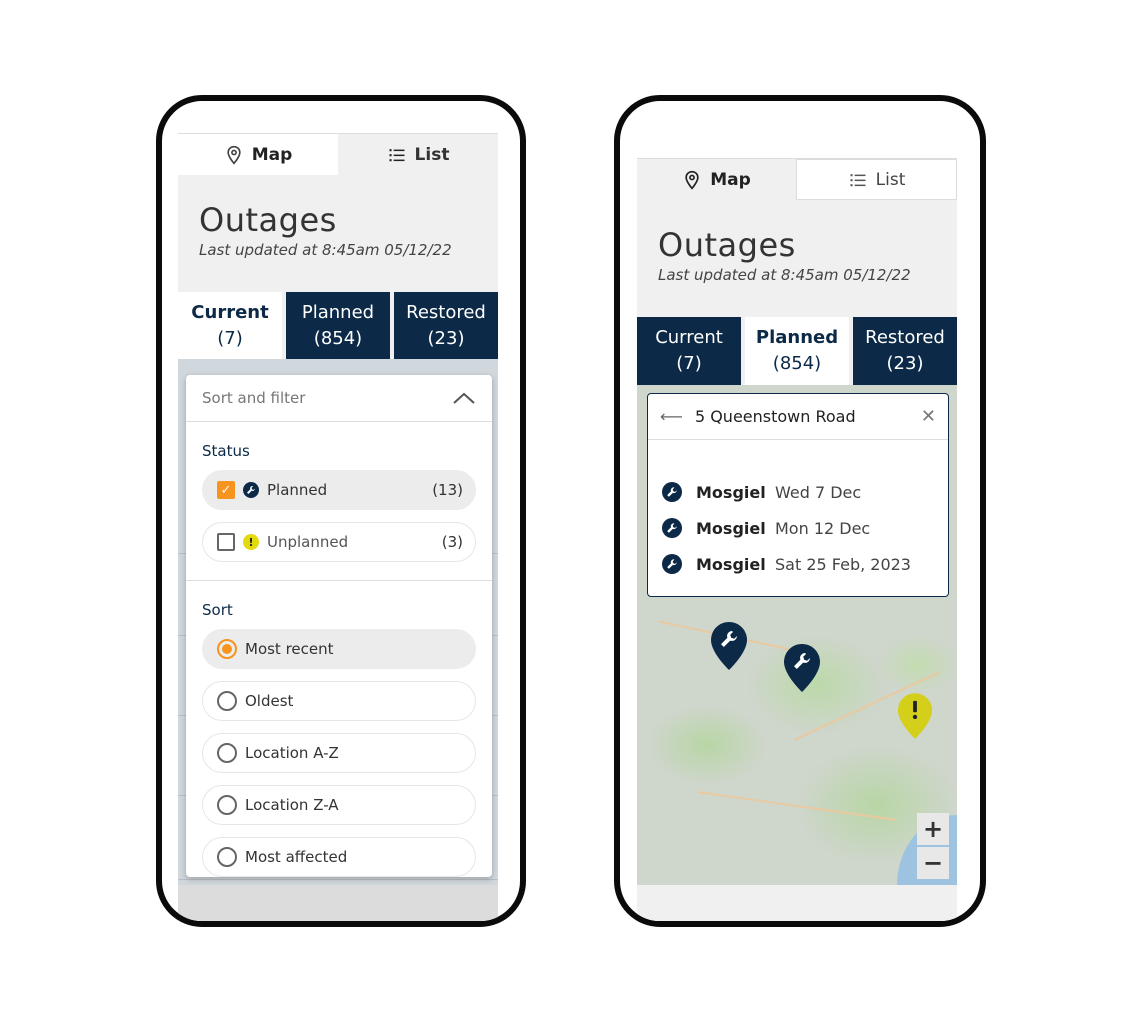 The width and height of the screenshot is (1140, 1021). What do you see at coordinates (933, 863) in the screenshot?
I see `zoom-out-button: −` at bounding box center [933, 863].